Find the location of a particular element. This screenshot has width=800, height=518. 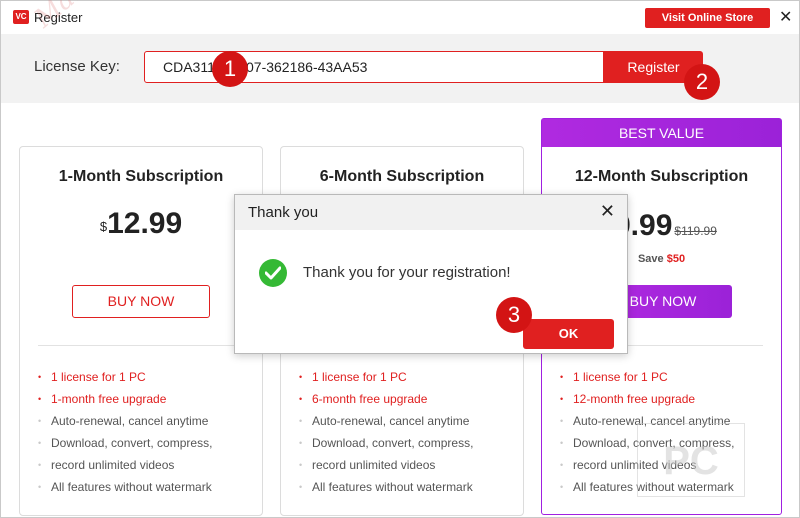

old-price: $119.99 is located at coordinates (695, 231).